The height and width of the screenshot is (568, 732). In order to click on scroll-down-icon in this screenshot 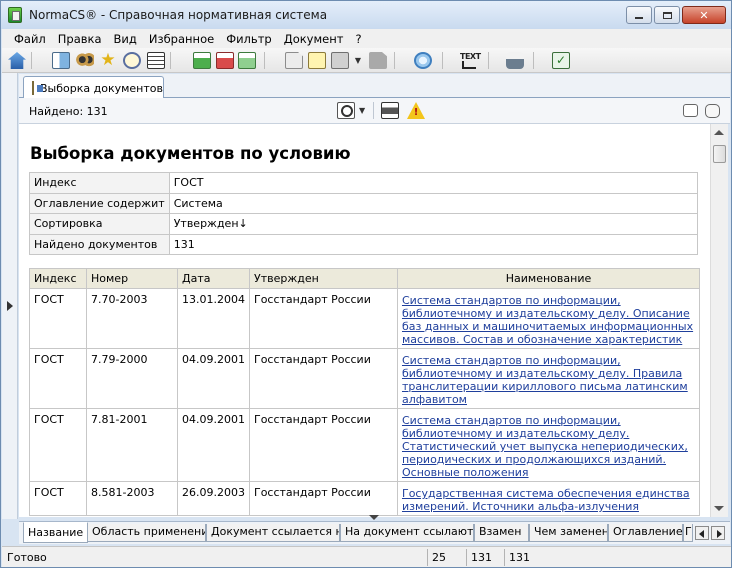, I will do `click(719, 508)`.